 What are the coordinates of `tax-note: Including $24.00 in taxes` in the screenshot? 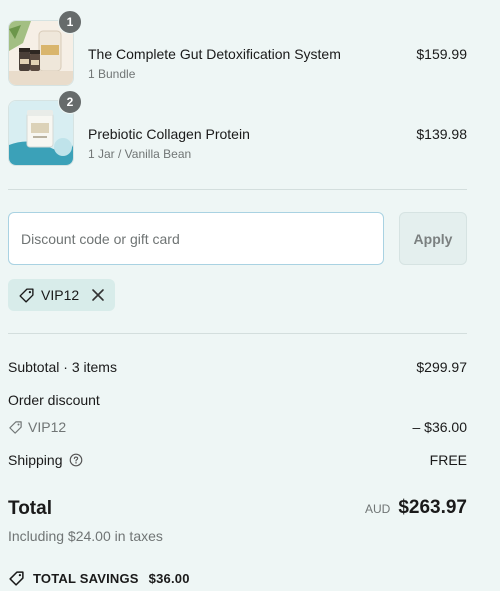 It's located at (85, 536).